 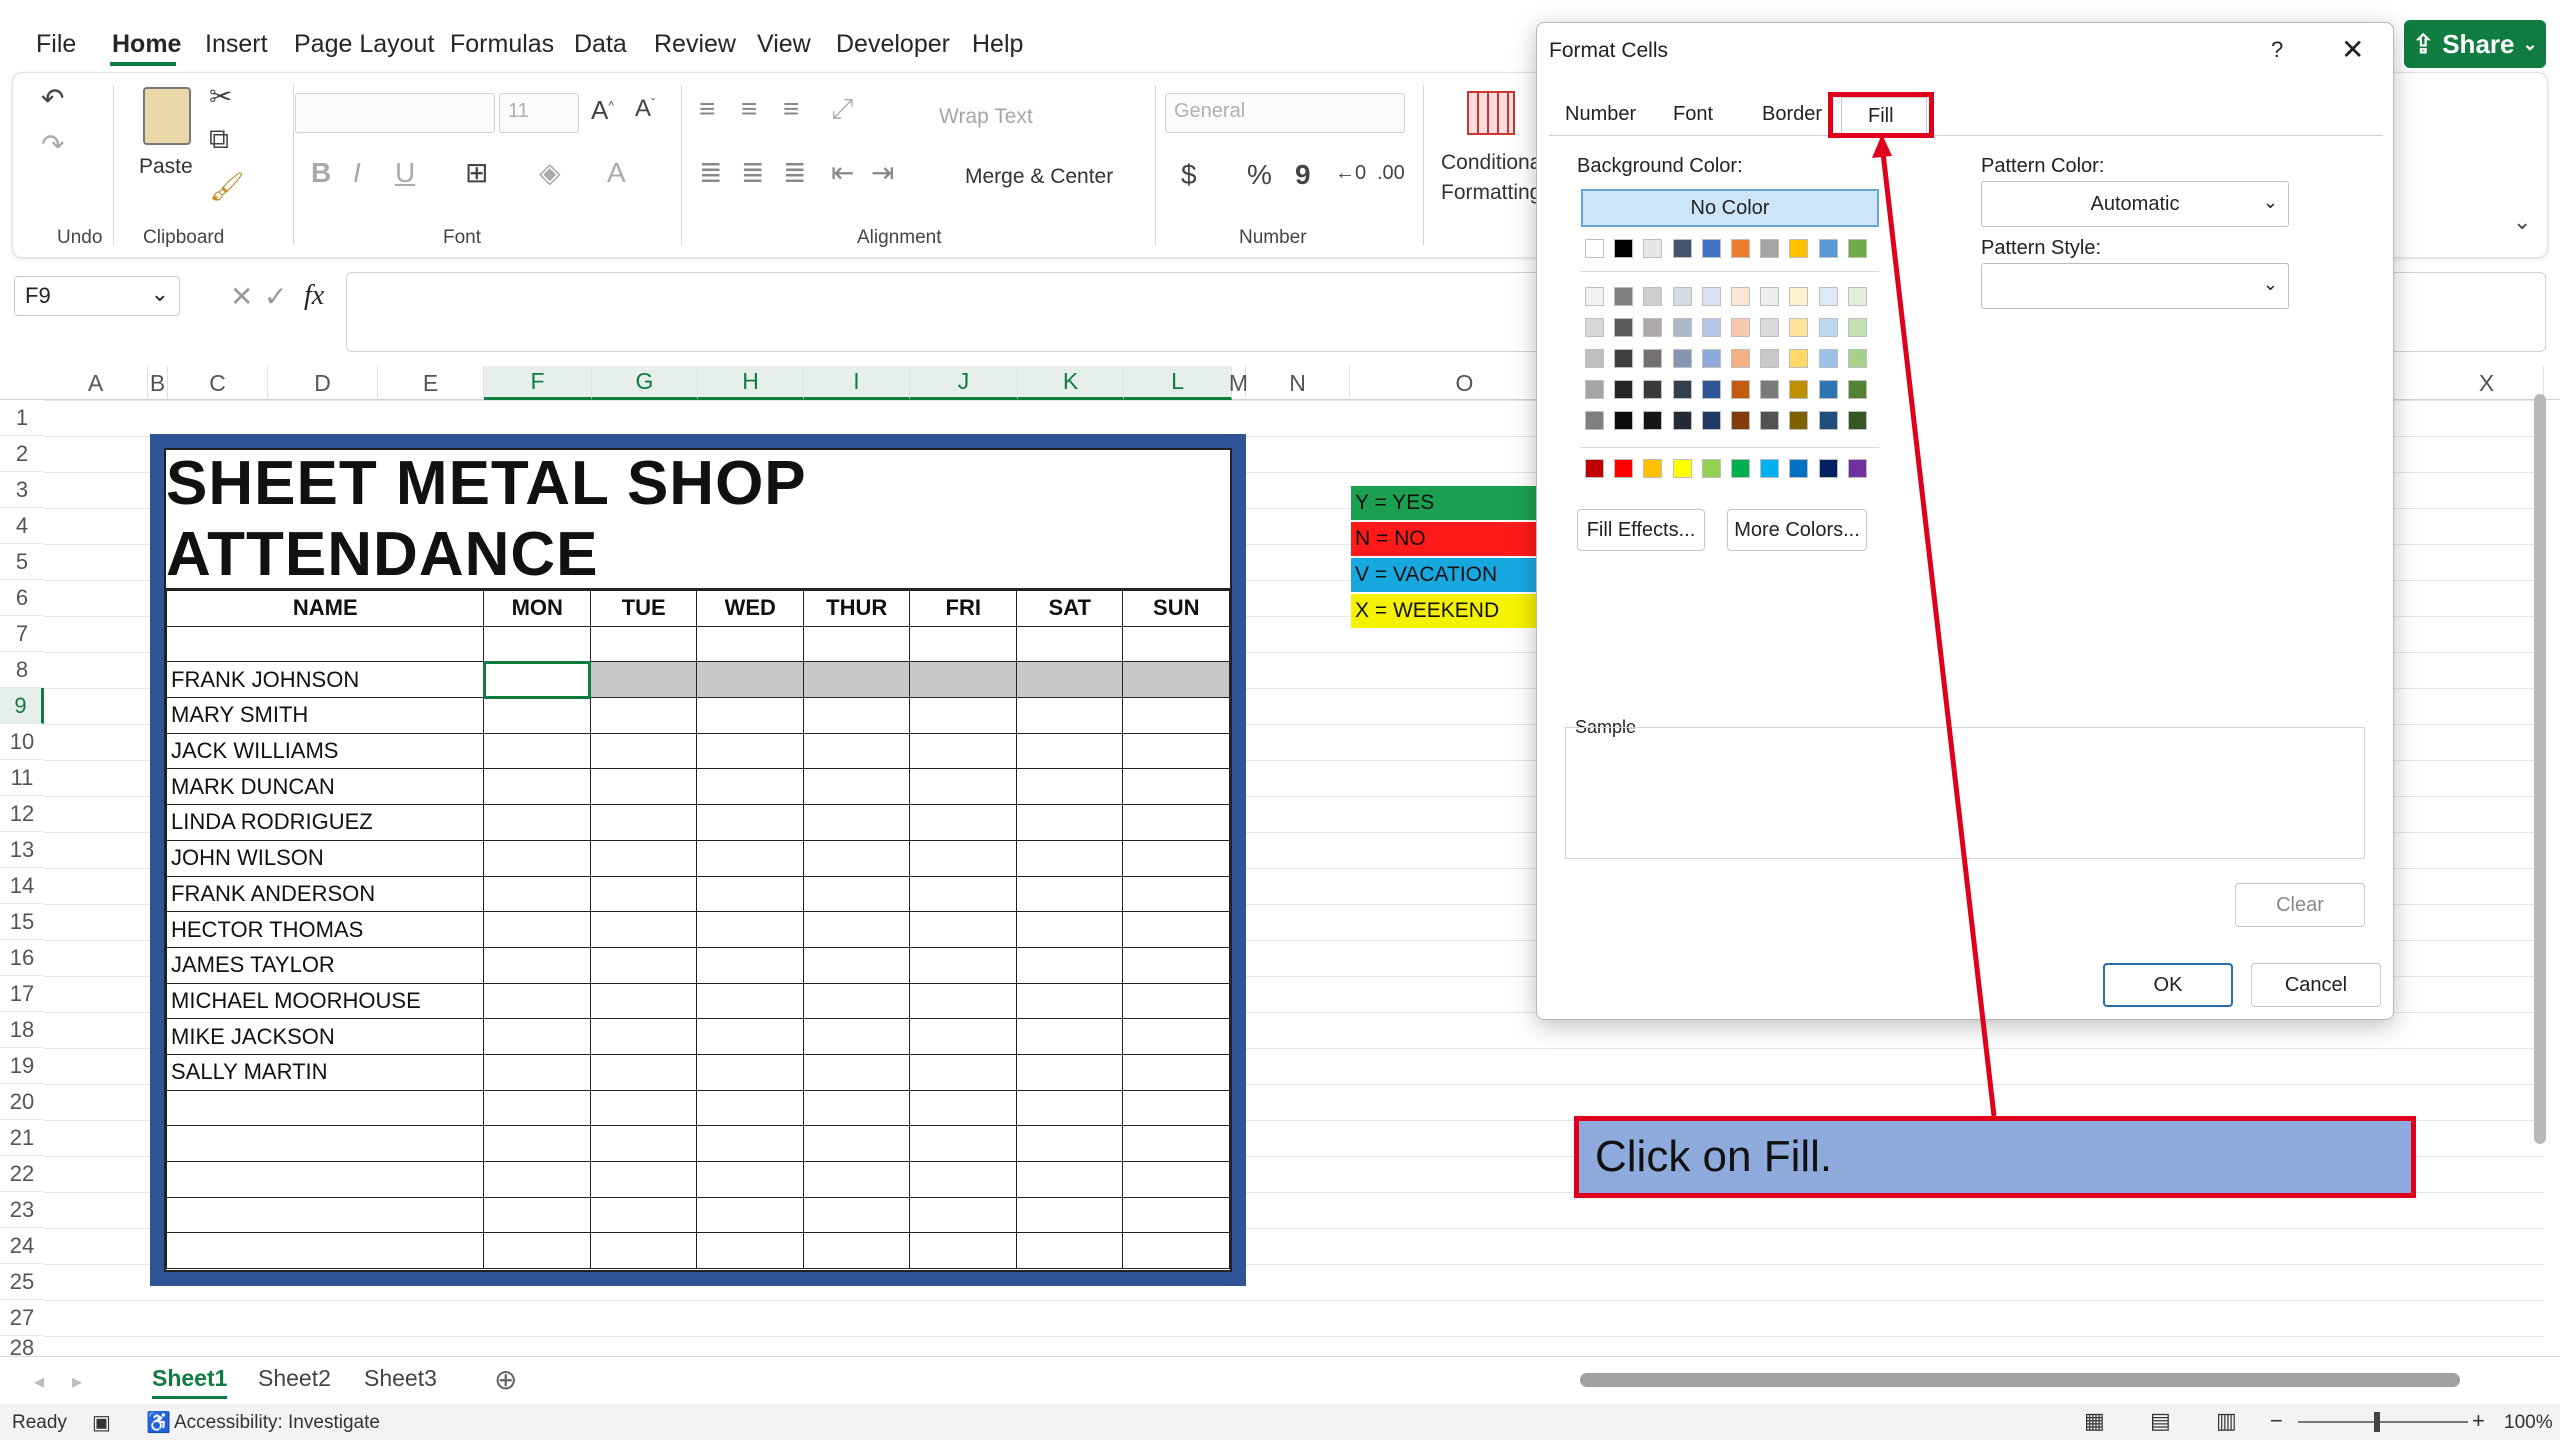 I want to click on redo-icon: ↷, so click(x=52, y=145).